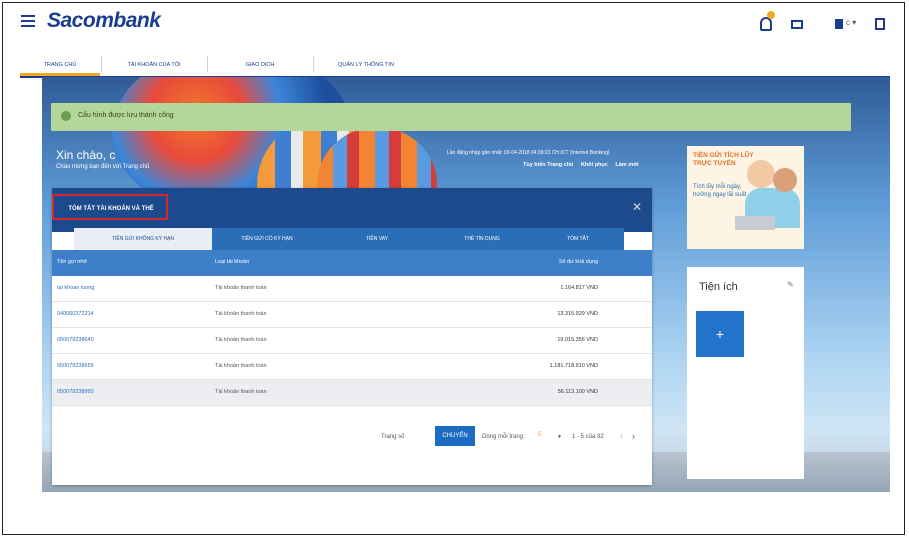 This screenshot has width=909, height=537. Describe the element at coordinates (633, 436) in the screenshot. I see `next-page-icon: ›` at that location.